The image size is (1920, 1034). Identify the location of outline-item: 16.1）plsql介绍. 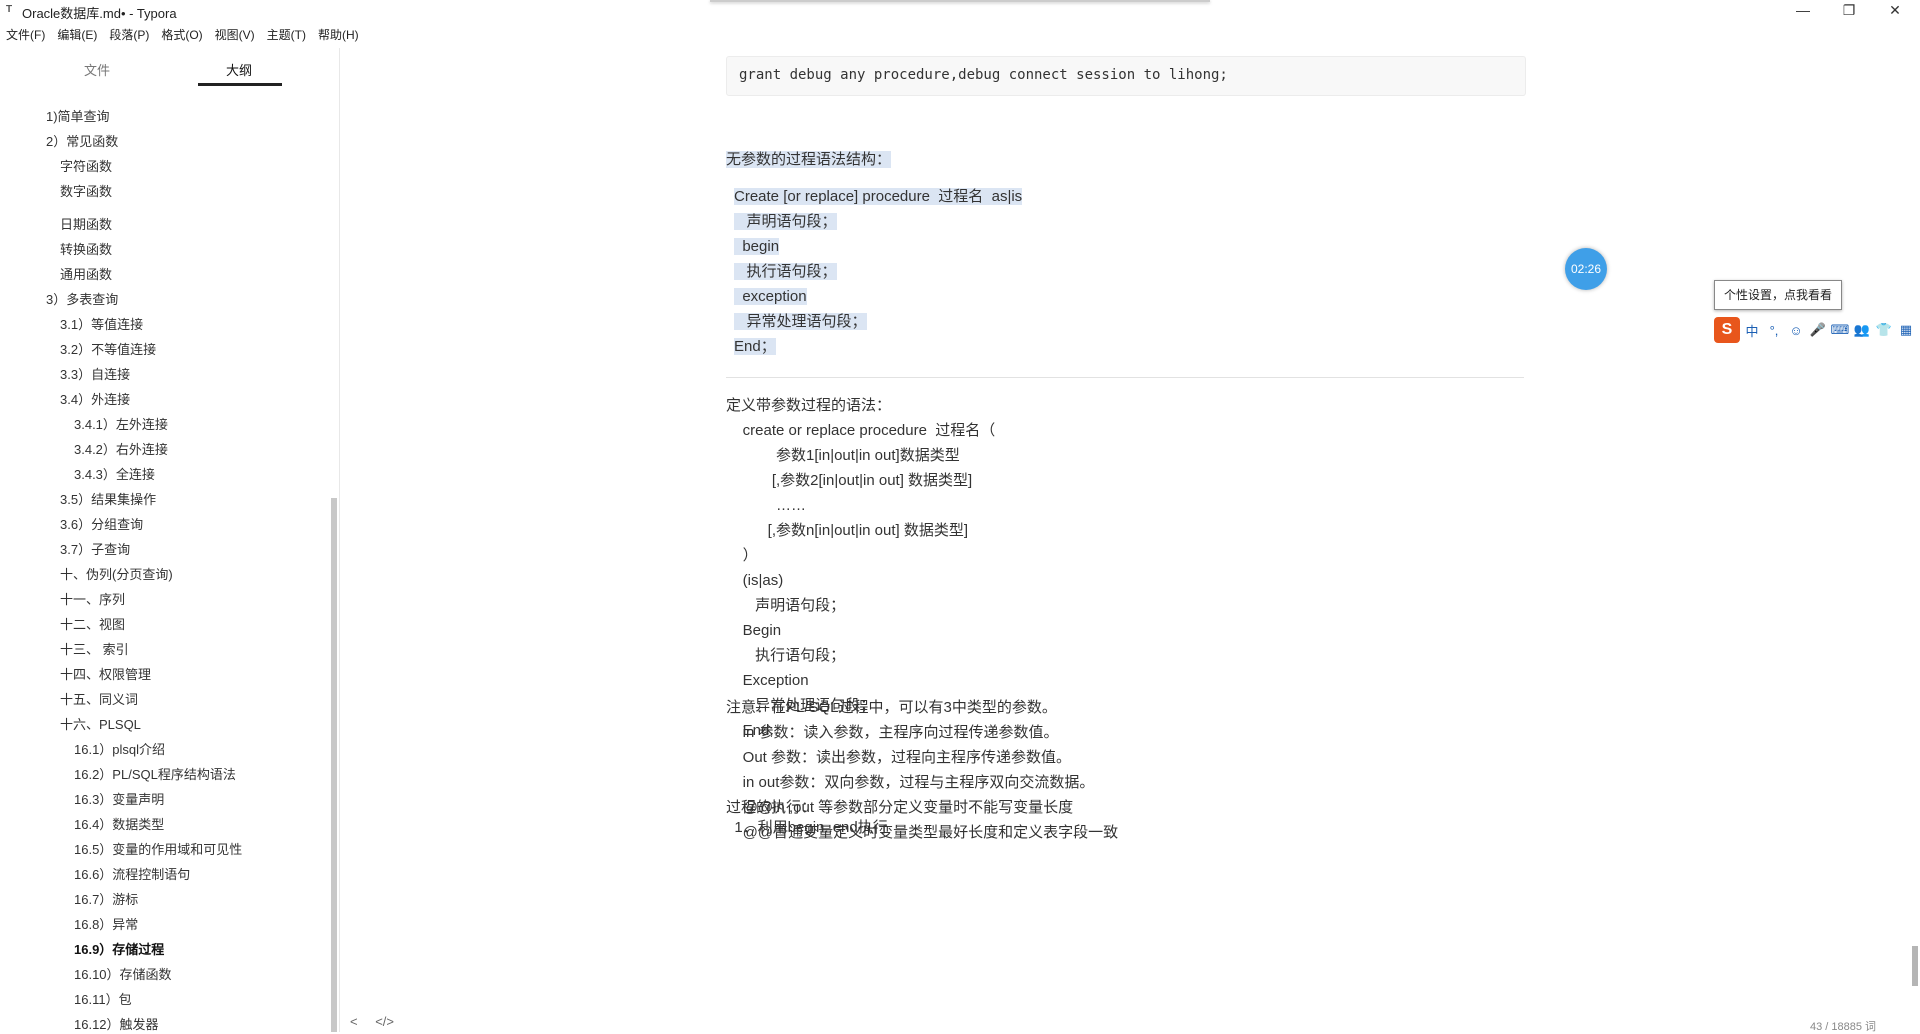
(119, 748).